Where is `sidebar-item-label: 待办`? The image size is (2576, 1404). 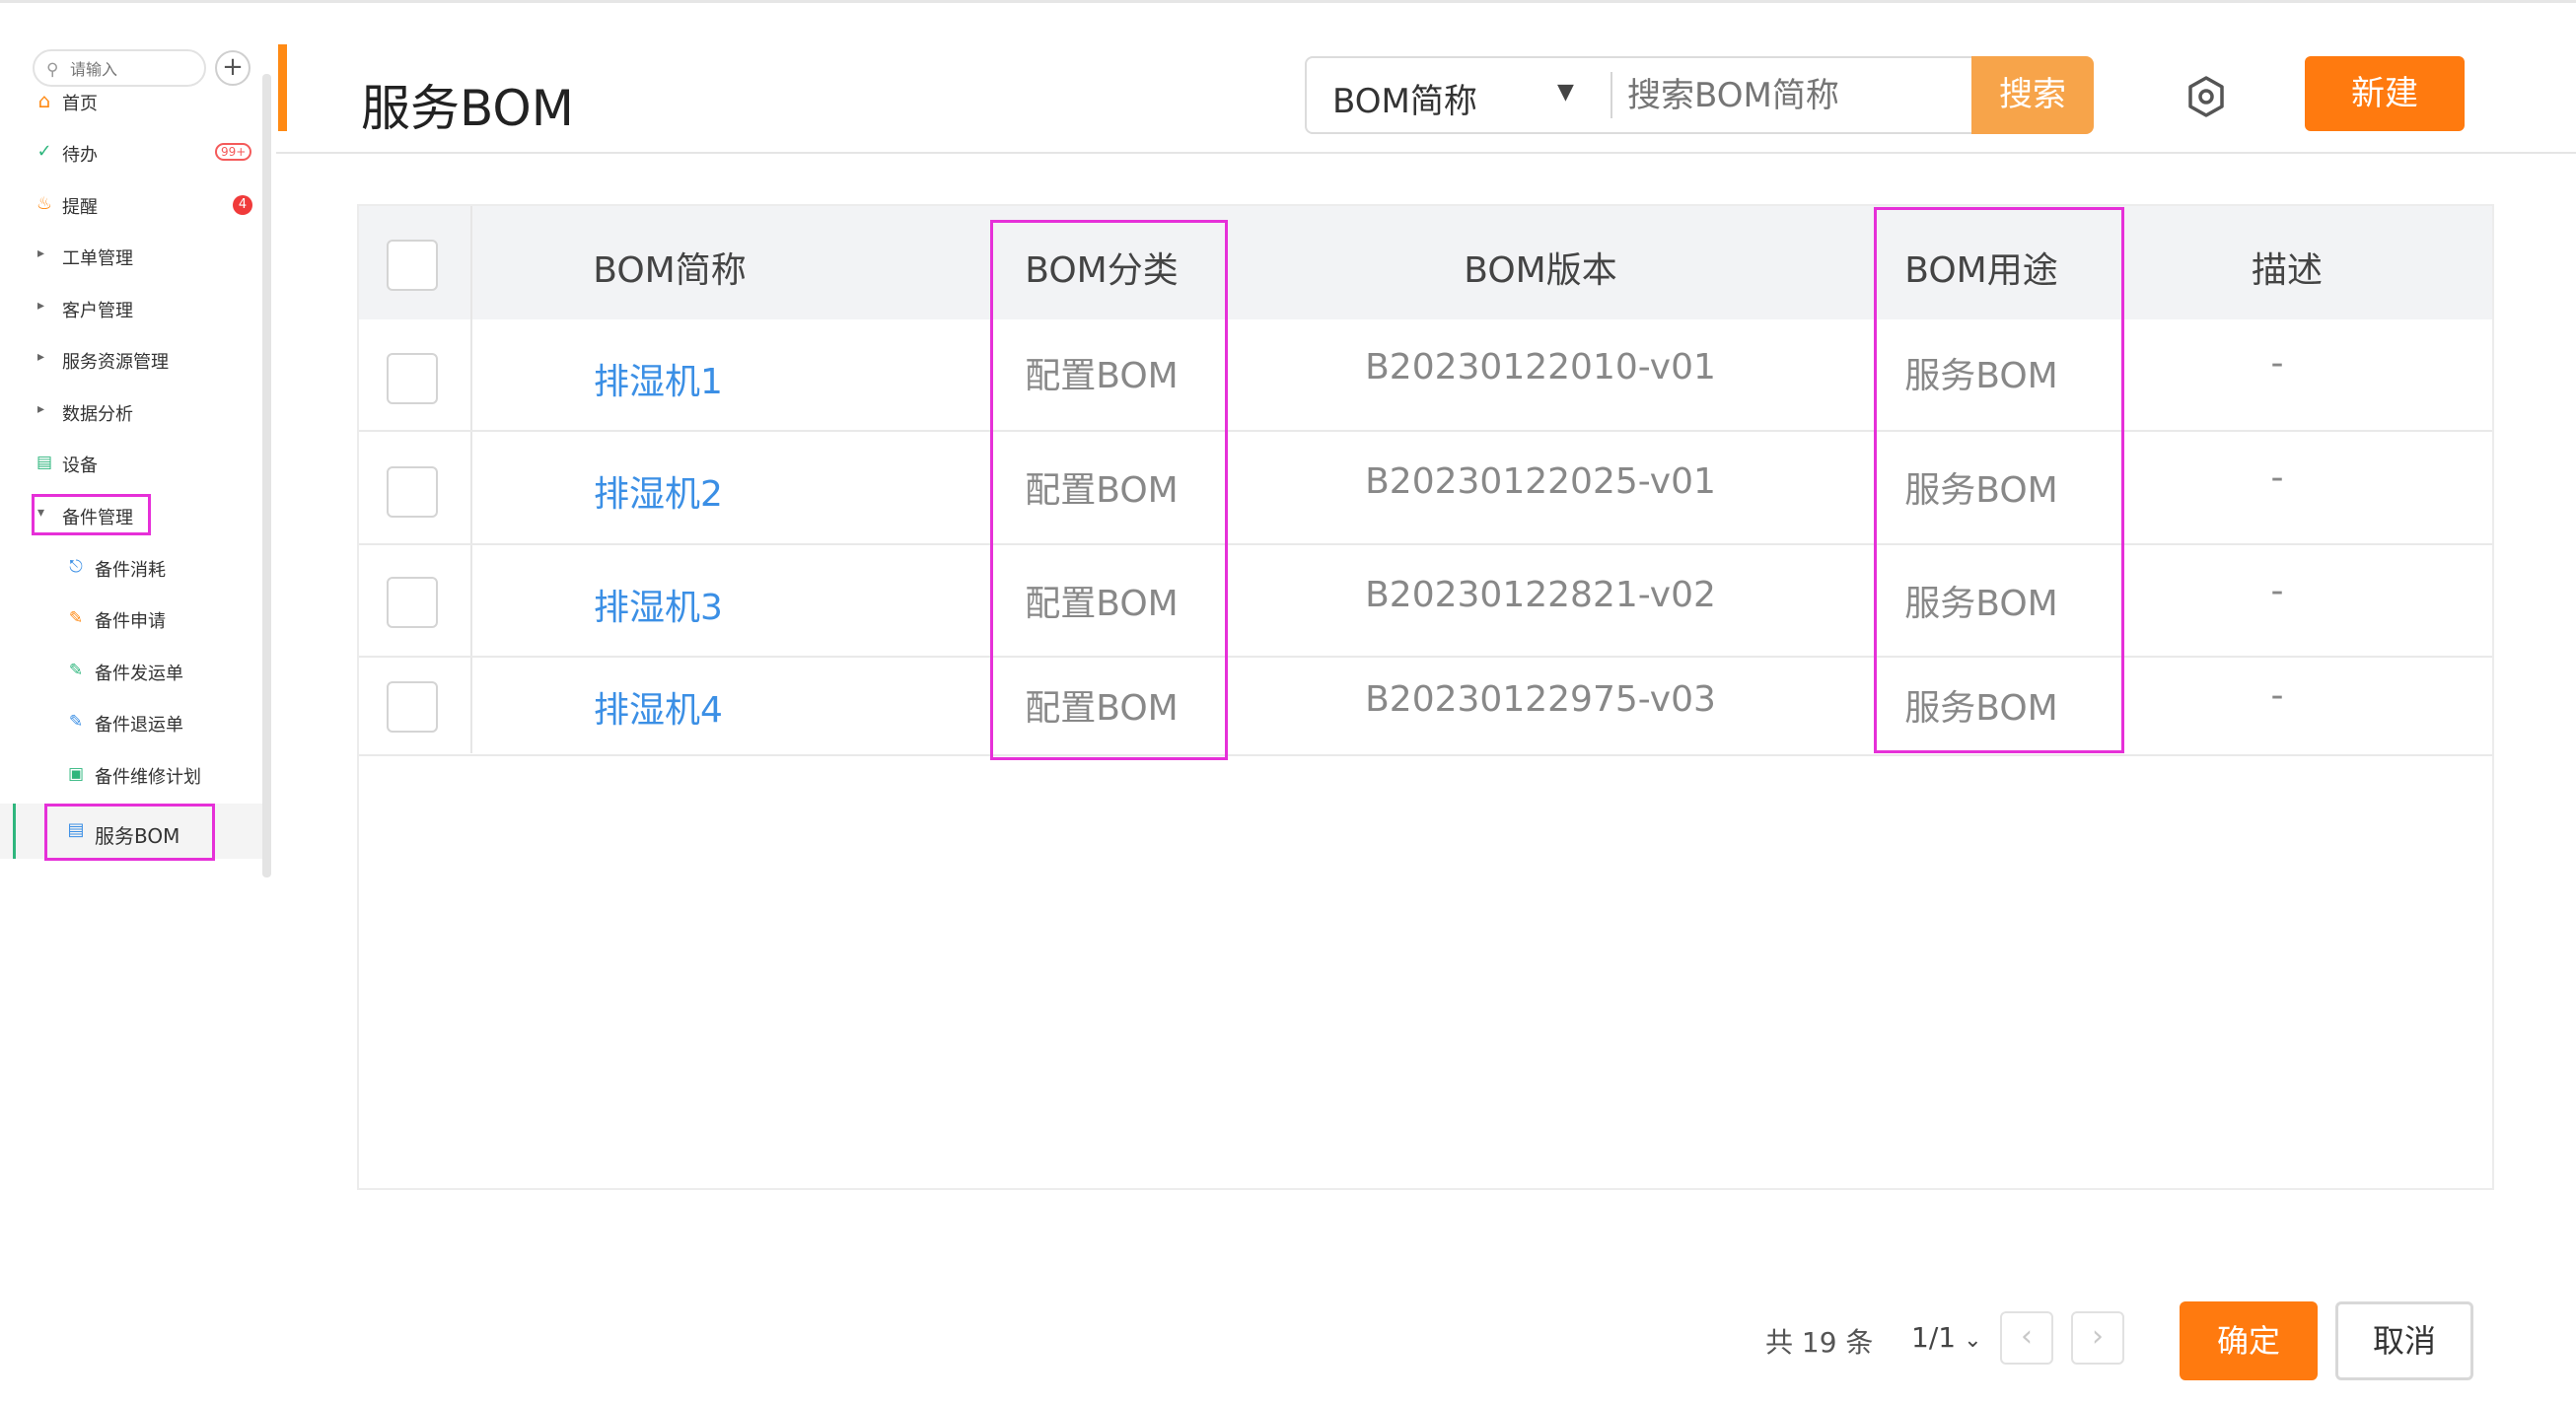
sidebar-item-label: 待办 is located at coordinates (80, 156).